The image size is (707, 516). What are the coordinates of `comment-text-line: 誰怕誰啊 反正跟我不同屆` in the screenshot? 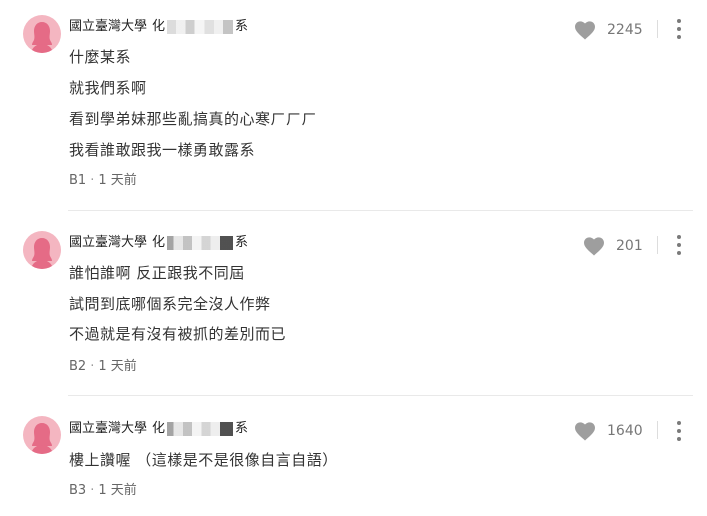 It's located at (157, 273).